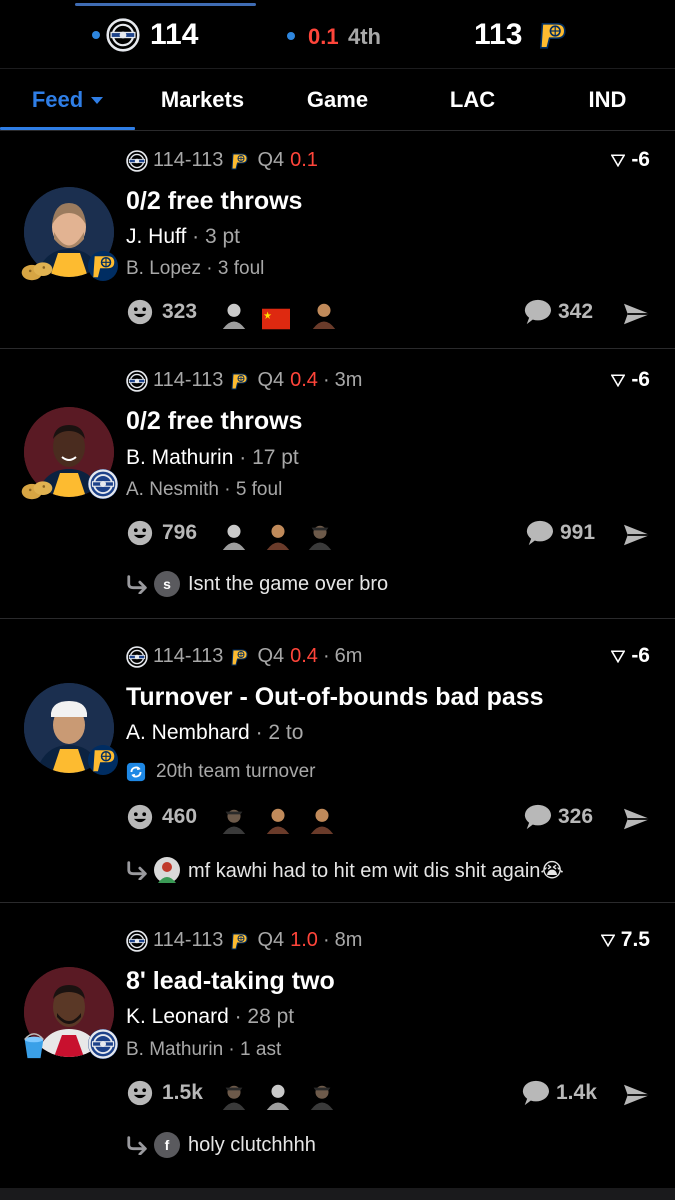  Describe the element at coordinates (618, 656) in the screenshot. I see `line-movement-icon` at that location.